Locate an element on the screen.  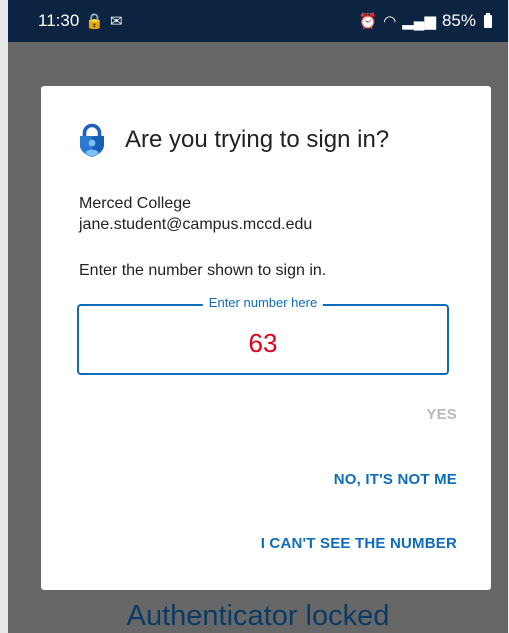
instruction-text: Enter the number shown to sign in. is located at coordinates (203, 270).